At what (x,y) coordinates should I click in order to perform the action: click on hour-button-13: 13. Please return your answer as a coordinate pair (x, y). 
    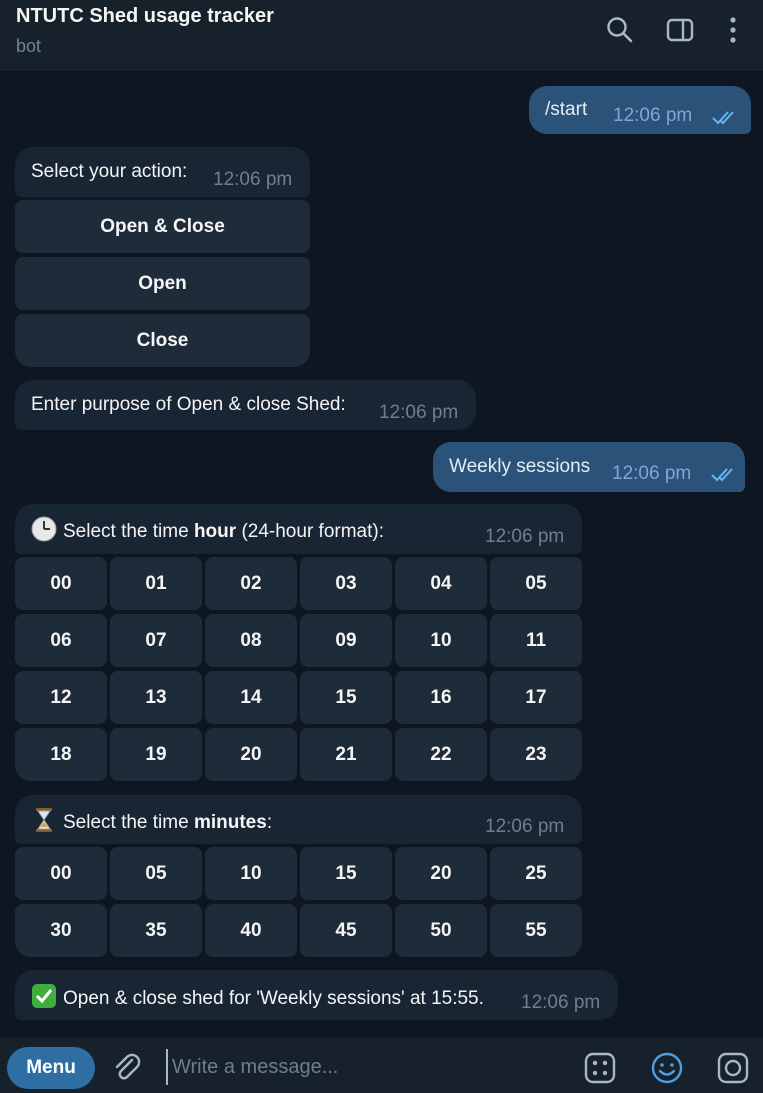
    Looking at the image, I should click on (156, 697).